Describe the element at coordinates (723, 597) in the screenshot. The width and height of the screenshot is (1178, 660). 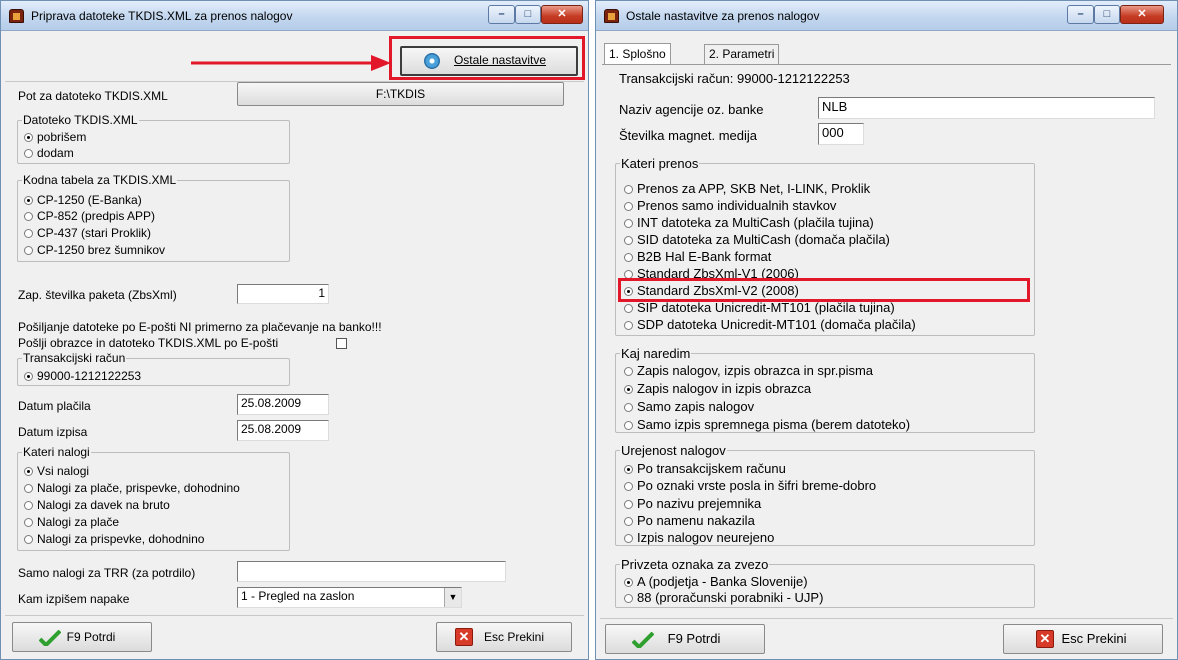
I see `radio-proracunski: 88 (proračunski porabniki - UJP)` at that location.